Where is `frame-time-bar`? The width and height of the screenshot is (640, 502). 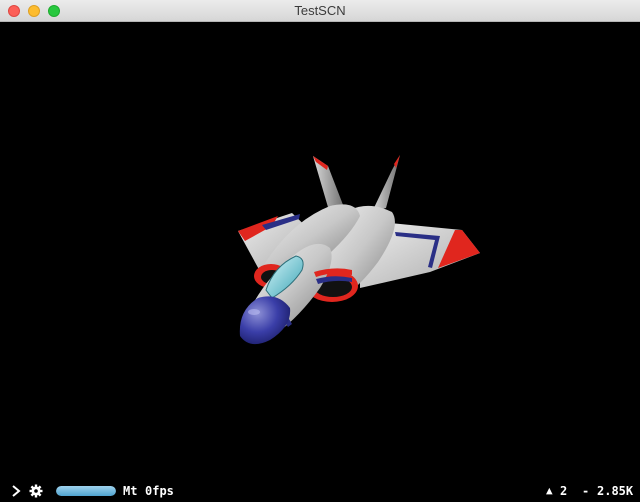 frame-time-bar is located at coordinates (86, 491).